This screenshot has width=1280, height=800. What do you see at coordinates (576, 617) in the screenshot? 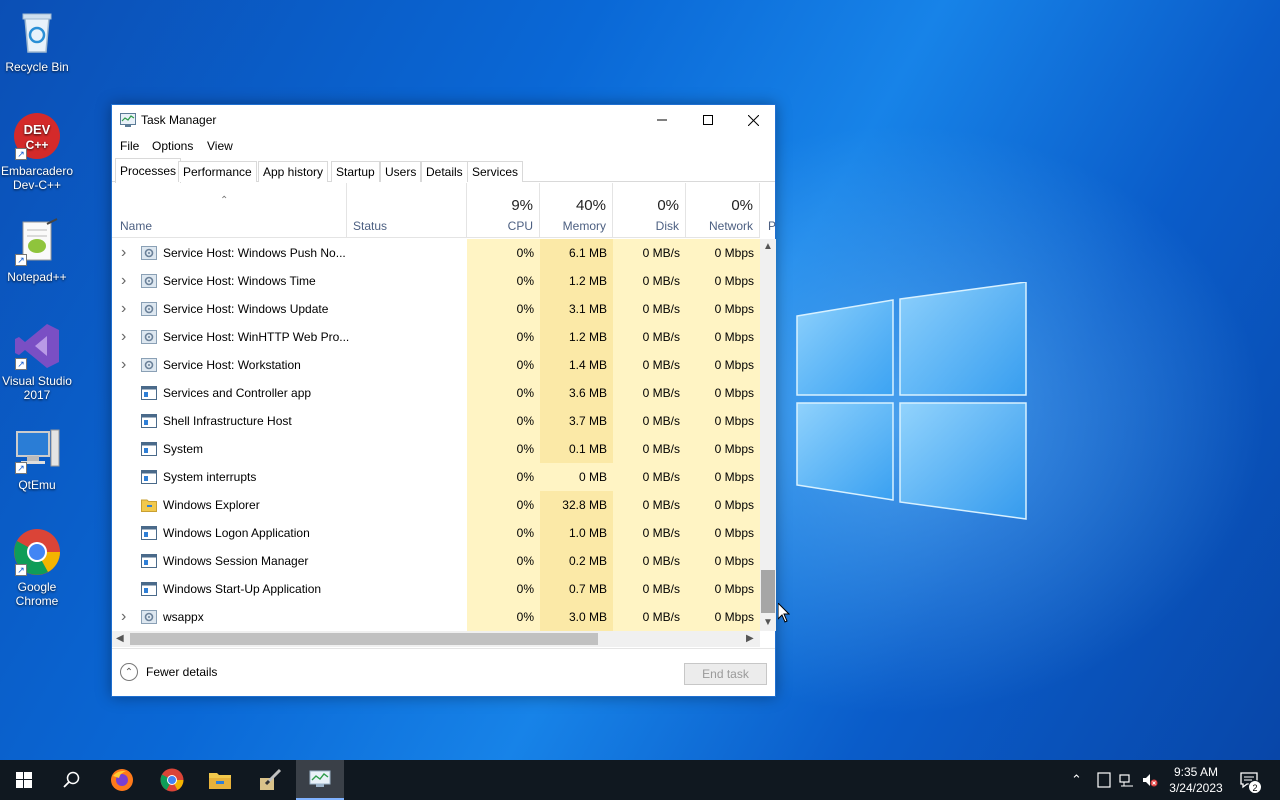
I see `process-memory-cell: 3.0 MB` at bounding box center [576, 617].